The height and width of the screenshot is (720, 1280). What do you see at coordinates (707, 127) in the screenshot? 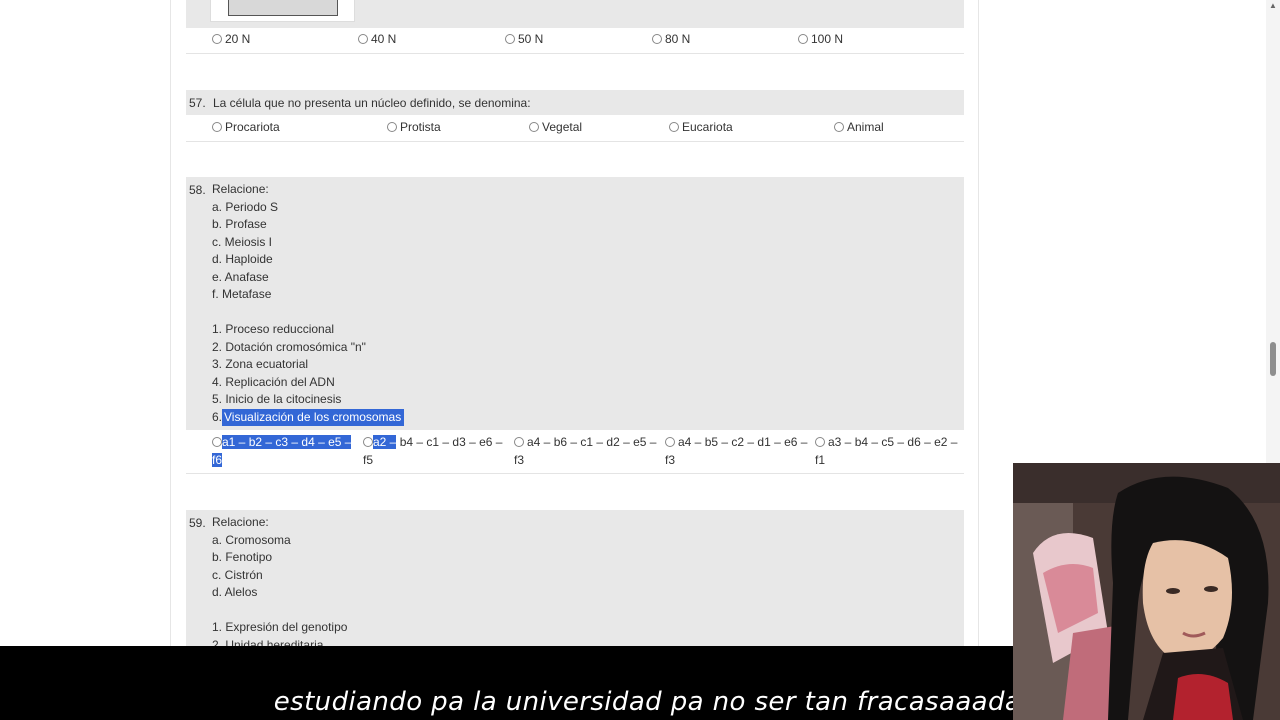
I see `q57-option-4-label: Eucariota` at bounding box center [707, 127].